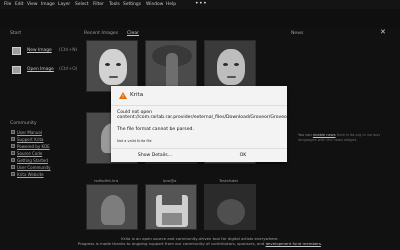 The height and width of the screenshot is (250, 400). Describe the element at coordinates (123, 95) in the screenshot. I see `warning-icon: !` at that location.